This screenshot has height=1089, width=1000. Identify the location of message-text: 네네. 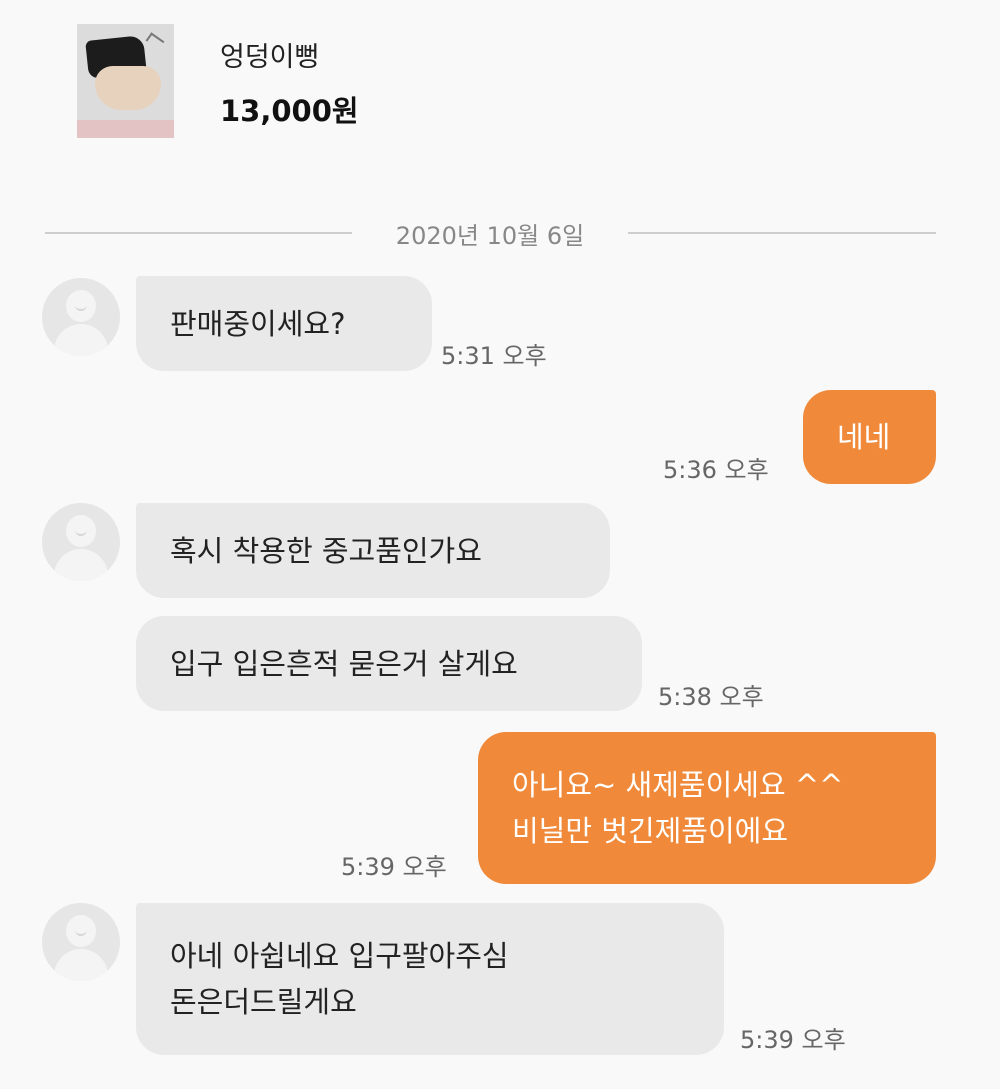
(864, 437).